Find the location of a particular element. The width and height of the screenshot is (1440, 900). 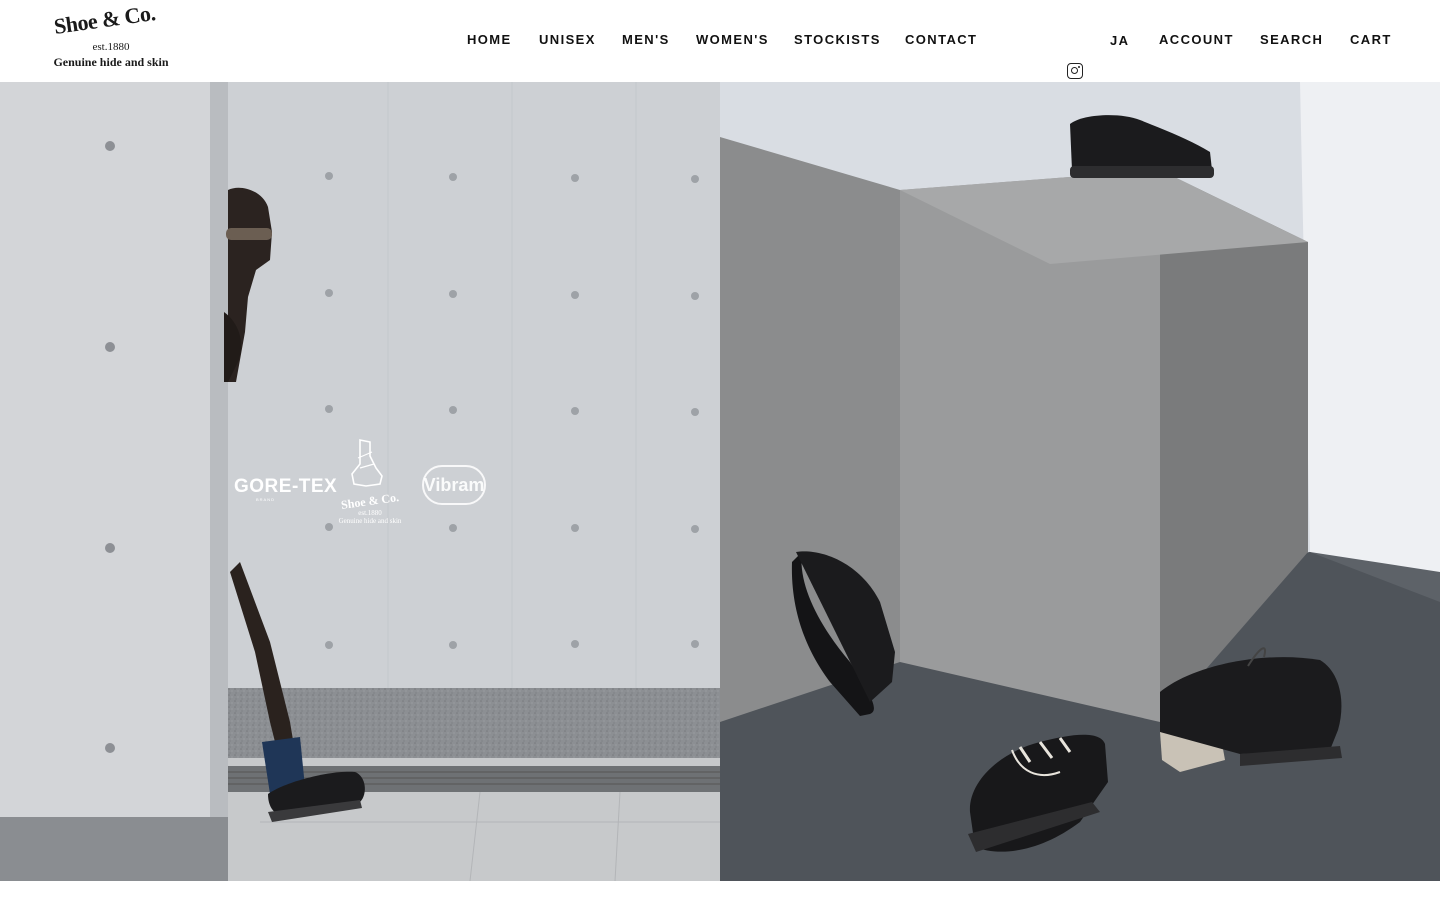

nav-womens: WOMEN'S is located at coordinates (732, 40).